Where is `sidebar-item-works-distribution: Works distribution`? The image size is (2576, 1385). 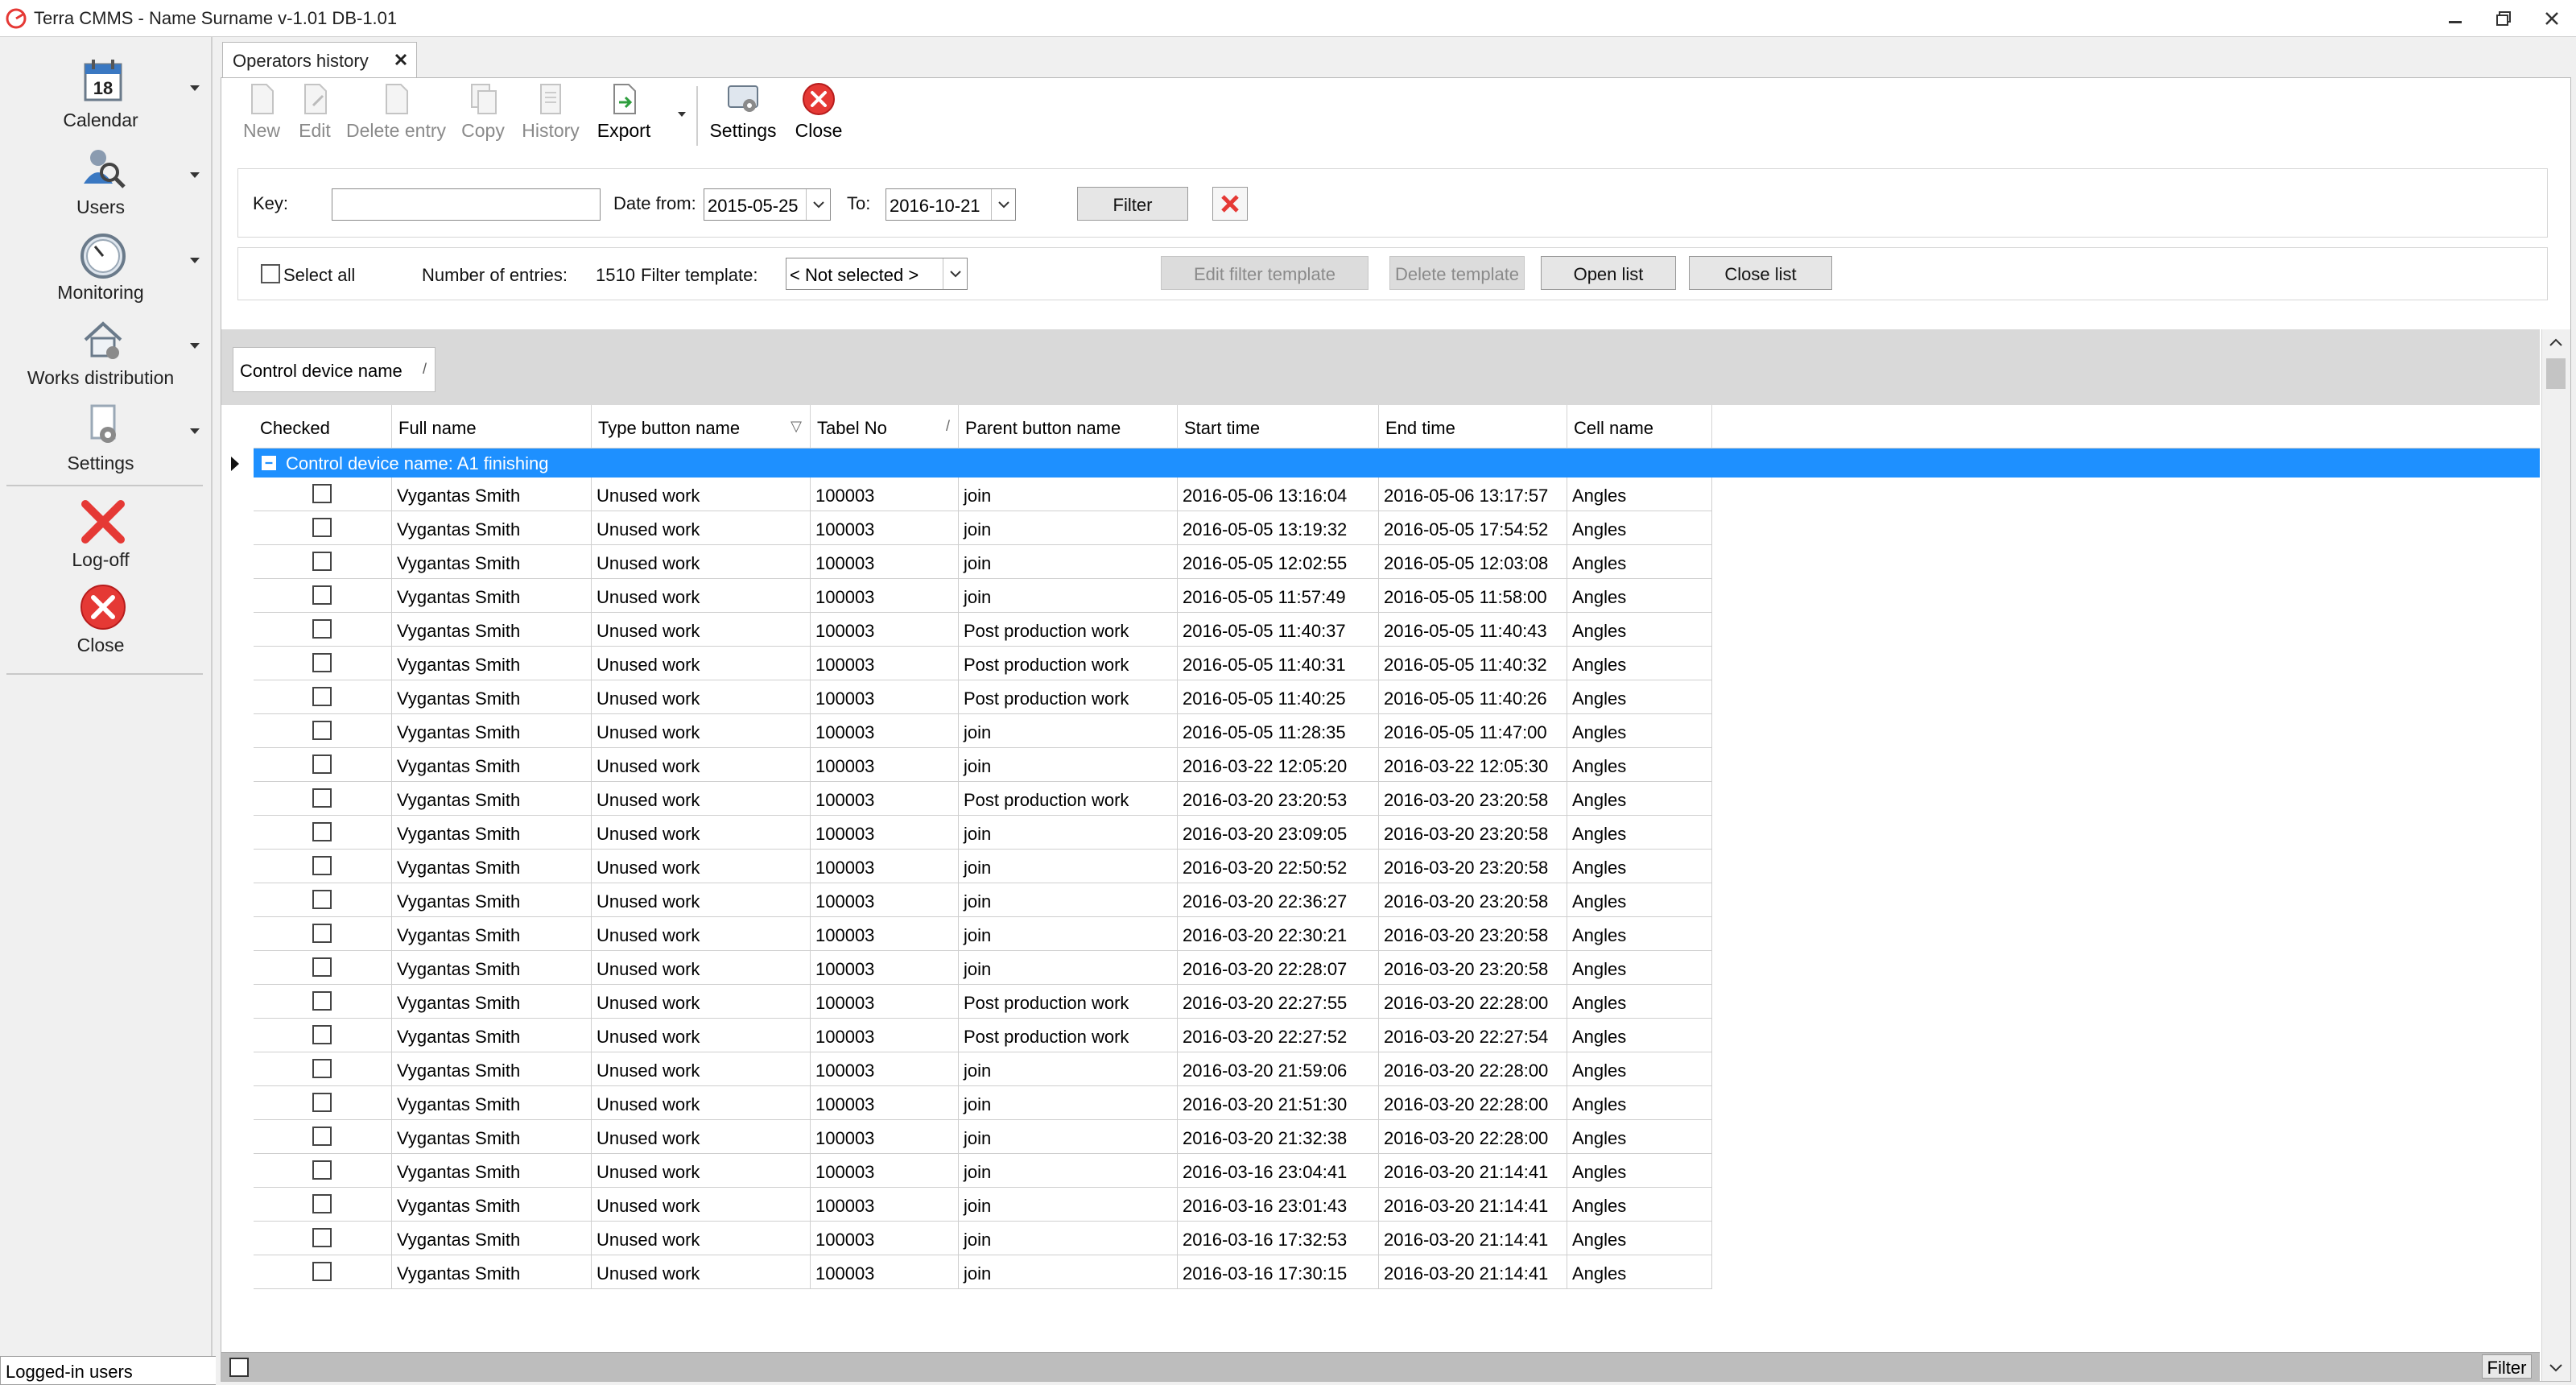
sidebar-item-works-distribution: Works distribution is located at coordinates (104, 354).